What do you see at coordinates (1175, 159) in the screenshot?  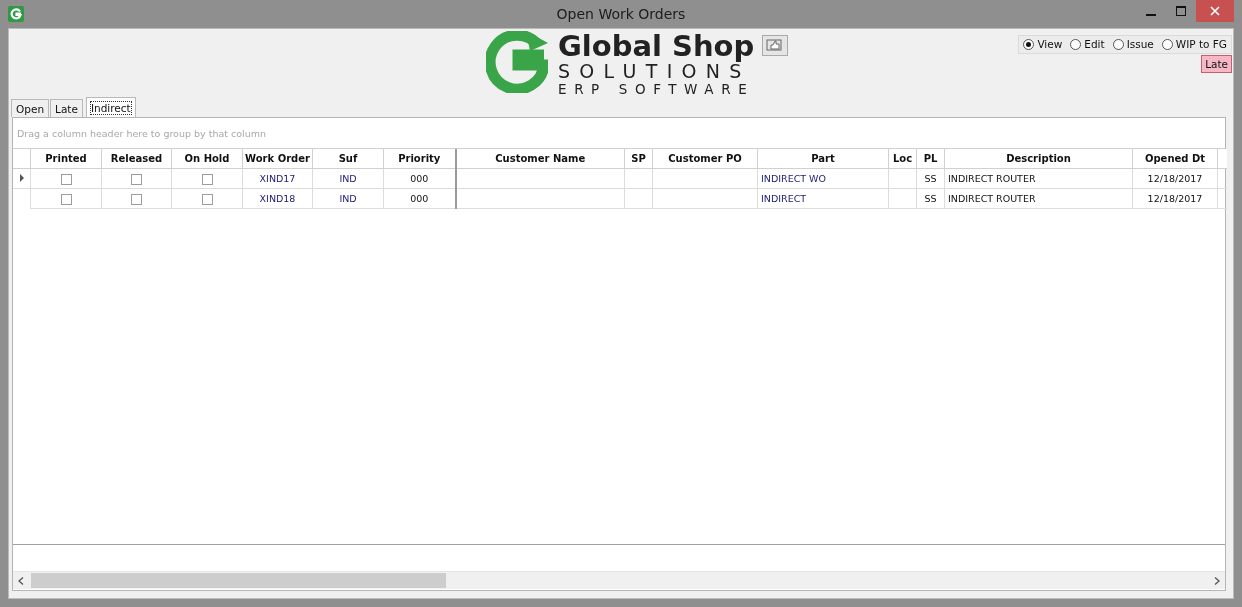 I see `column-header: Opened Dt` at bounding box center [1175, 159].